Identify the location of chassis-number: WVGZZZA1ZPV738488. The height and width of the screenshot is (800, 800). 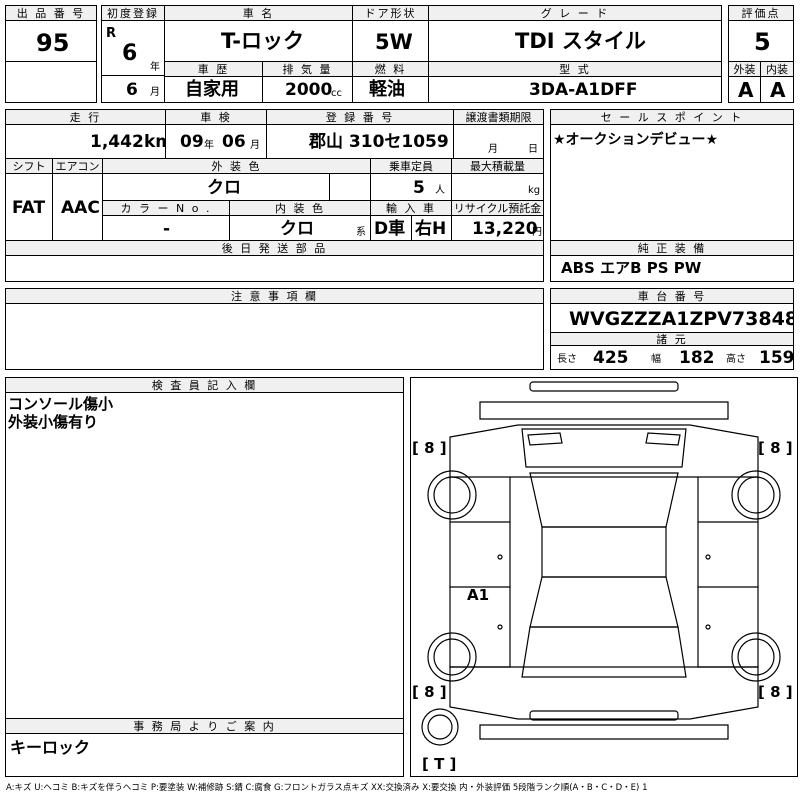
(681, 319).